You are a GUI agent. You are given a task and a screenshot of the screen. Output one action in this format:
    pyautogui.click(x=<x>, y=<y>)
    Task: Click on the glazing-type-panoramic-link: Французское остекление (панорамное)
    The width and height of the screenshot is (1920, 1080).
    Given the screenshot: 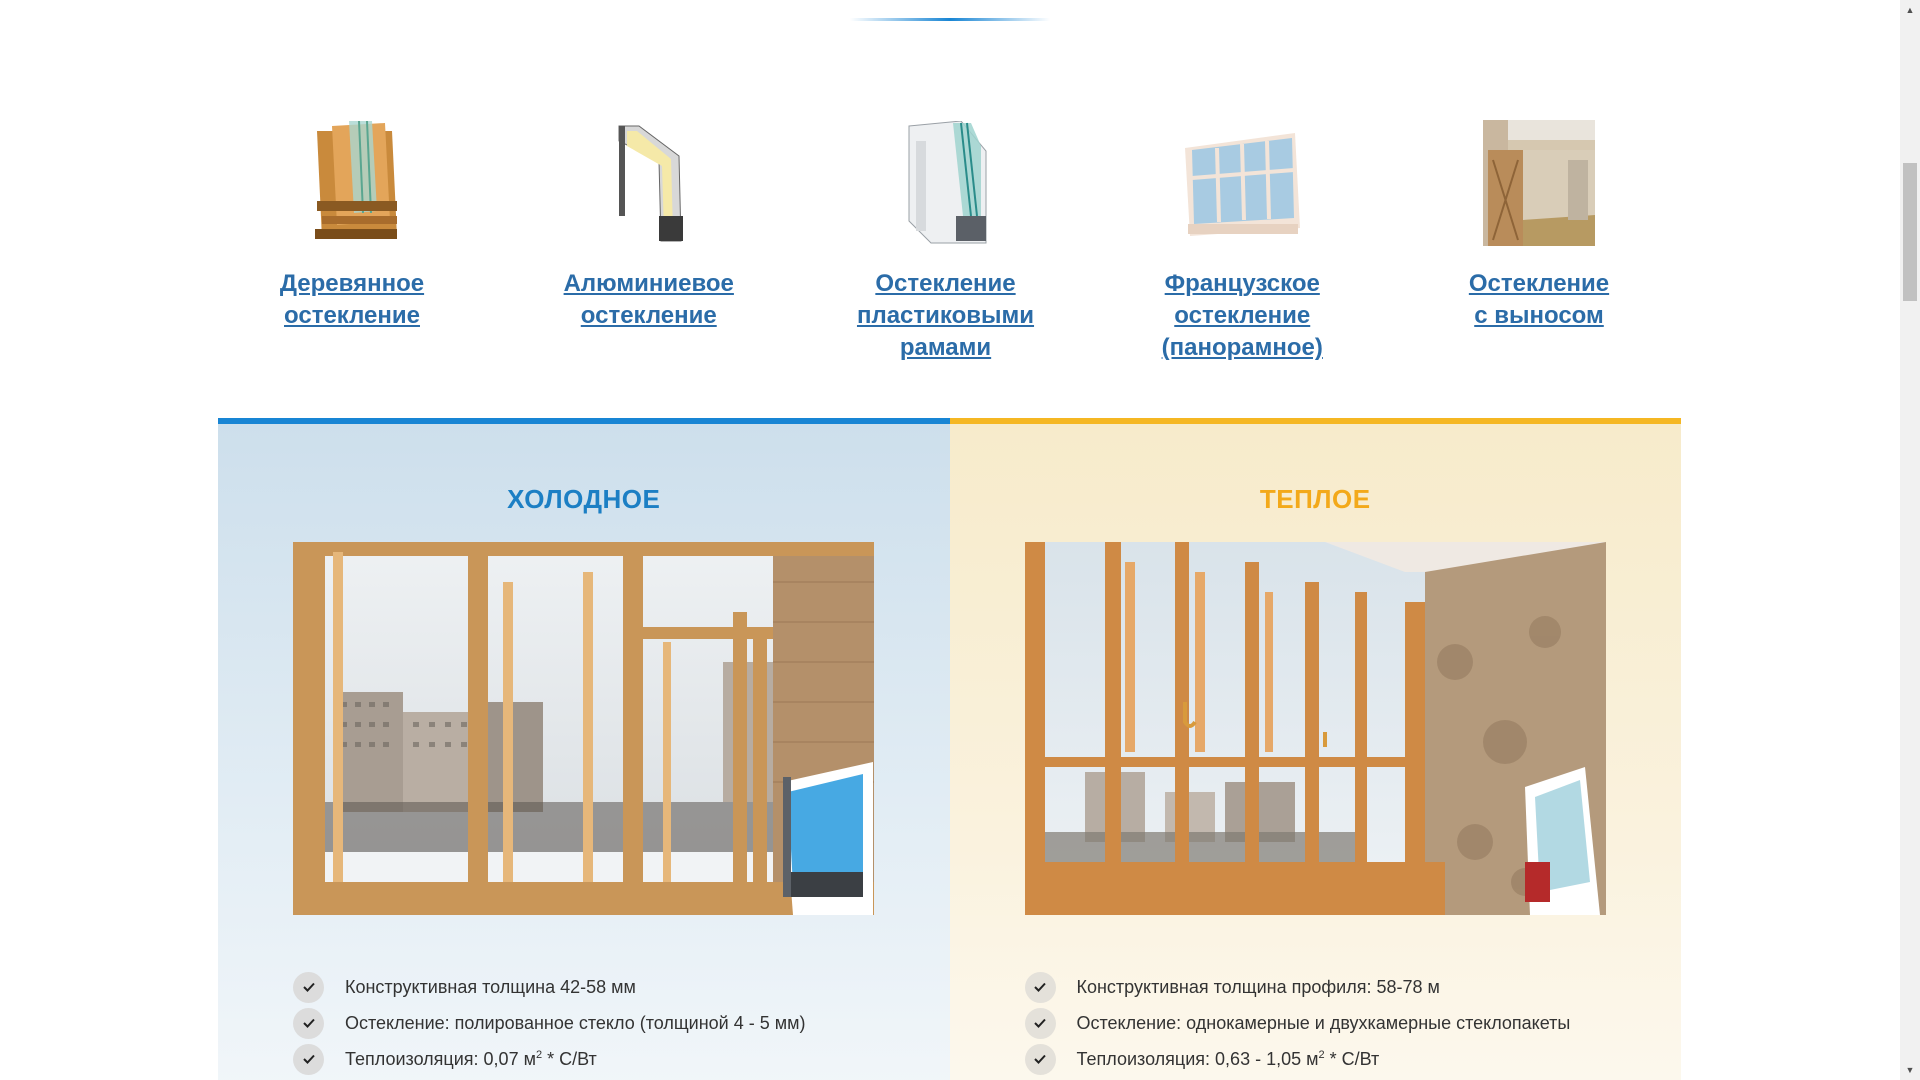 What is the action you would take?
    pyautogui.click(x=1242, y=316)
    